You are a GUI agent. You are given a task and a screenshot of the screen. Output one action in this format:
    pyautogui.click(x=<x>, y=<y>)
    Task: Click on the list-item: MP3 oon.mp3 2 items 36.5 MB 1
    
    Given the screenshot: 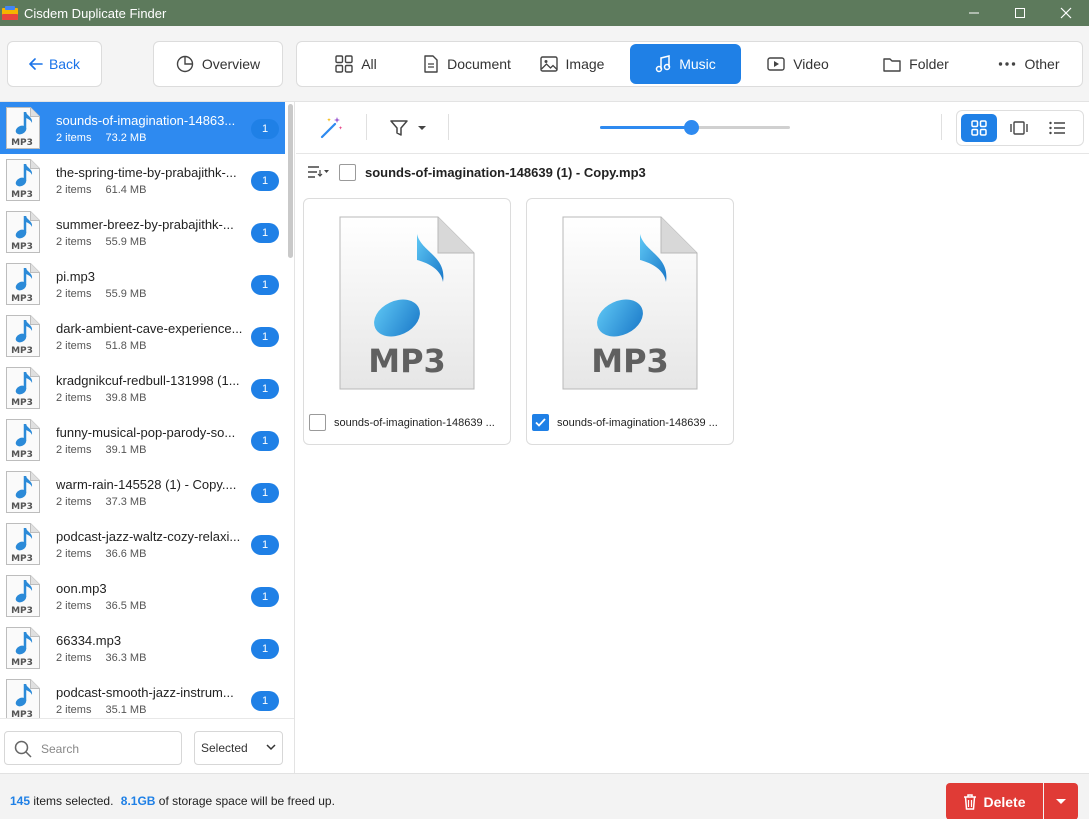 What is the action you would take?
    pyautogui.click(x=142, y=596)
    